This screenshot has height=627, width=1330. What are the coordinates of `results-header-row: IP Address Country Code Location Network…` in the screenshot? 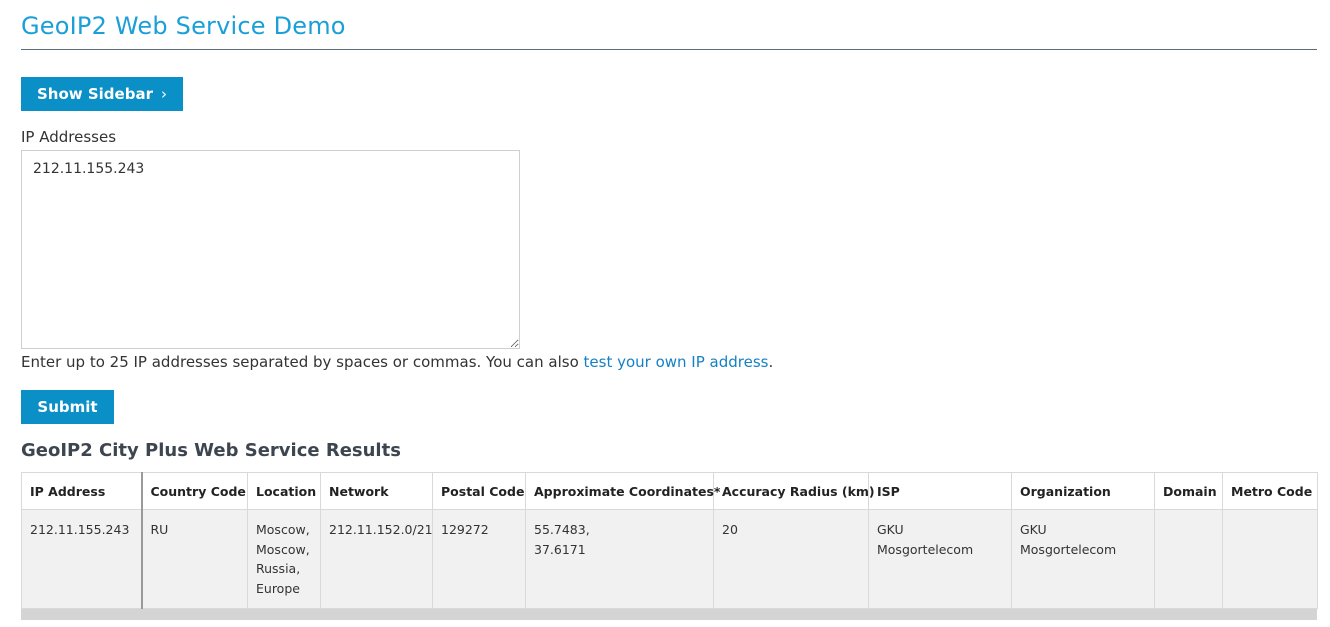 It's located at (669, 491).